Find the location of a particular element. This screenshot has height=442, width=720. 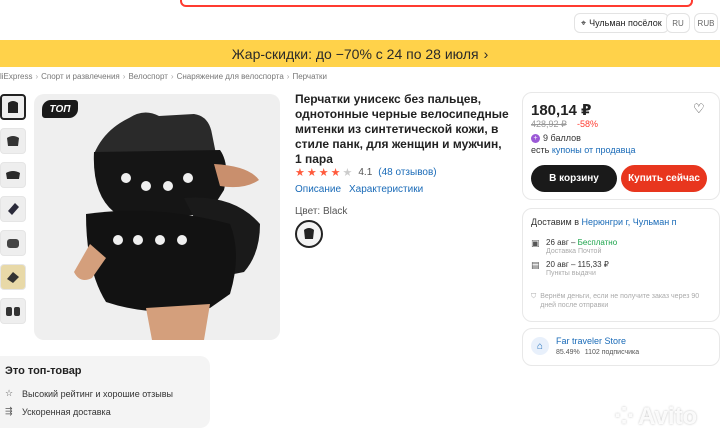

current-price: 180,14 ₽ is located at coordinates (561, 110).